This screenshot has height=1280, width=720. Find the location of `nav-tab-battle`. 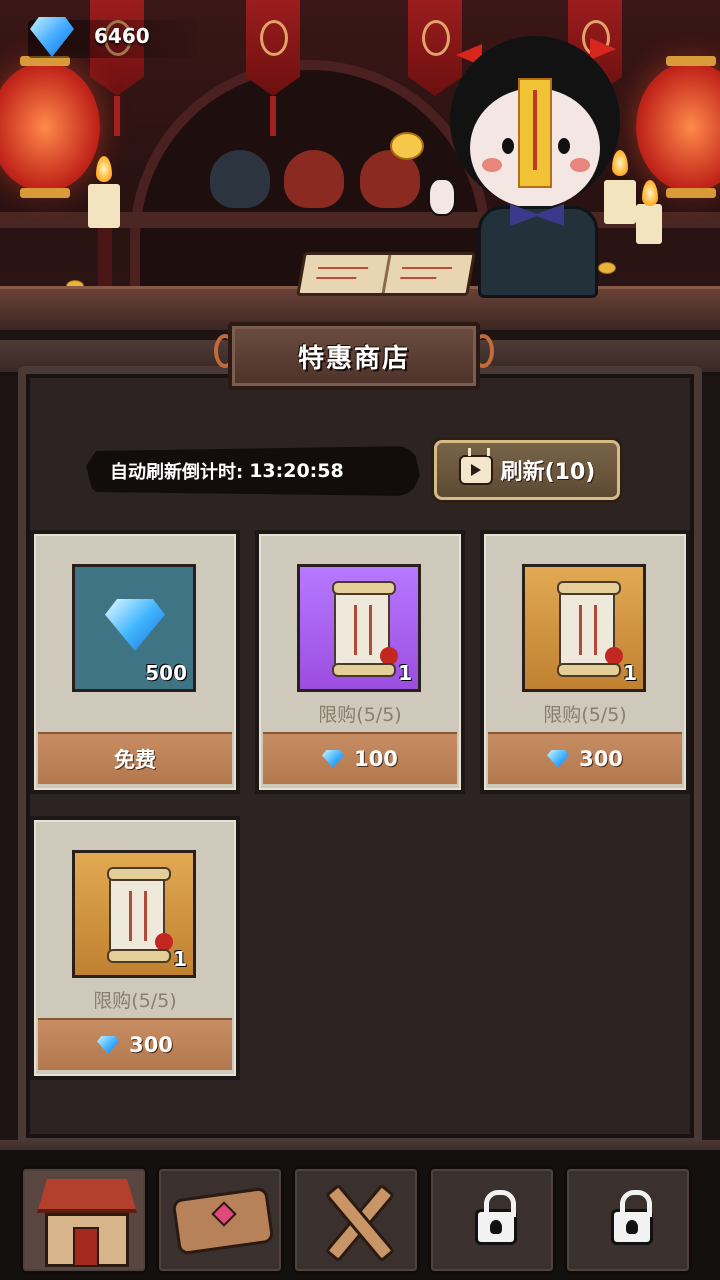

nav-tab-battle is located at coordinates (356, 1220).